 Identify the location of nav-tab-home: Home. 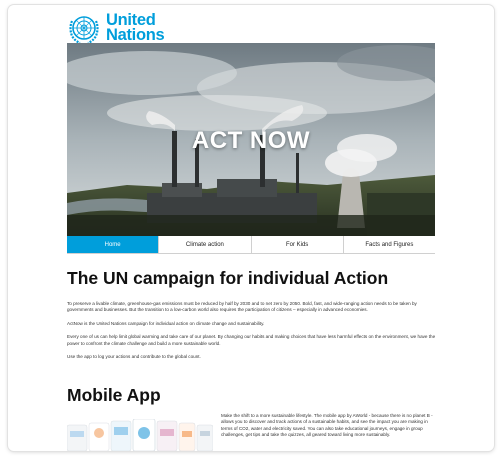
(113, 244).